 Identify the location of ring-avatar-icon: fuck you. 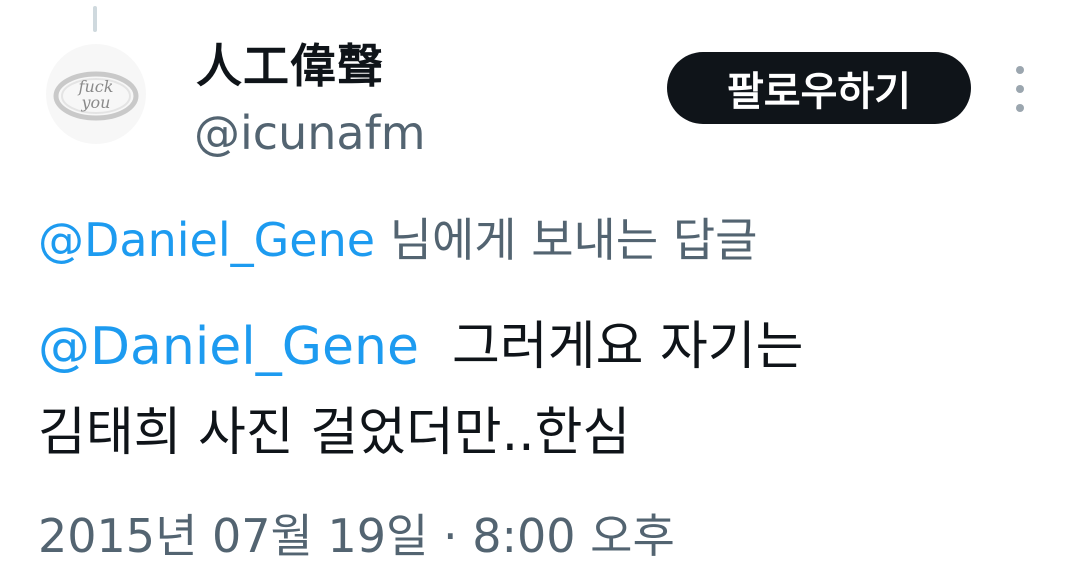
(96, 96).